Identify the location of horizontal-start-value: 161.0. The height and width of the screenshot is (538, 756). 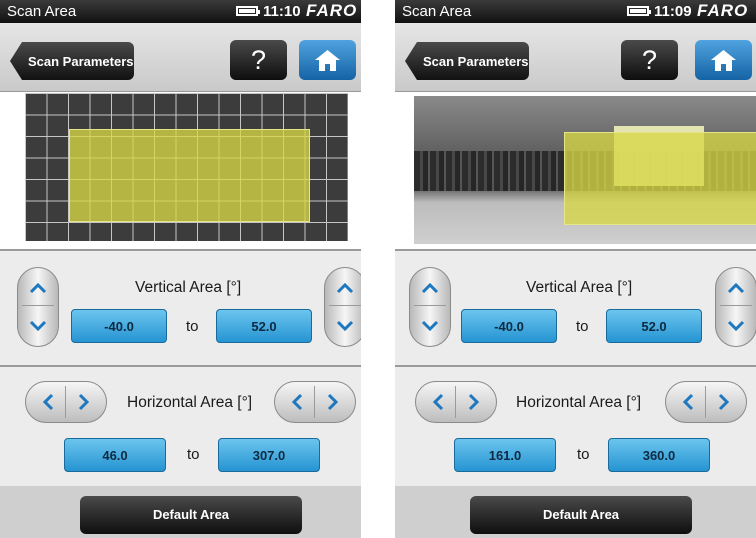
(505, 455).